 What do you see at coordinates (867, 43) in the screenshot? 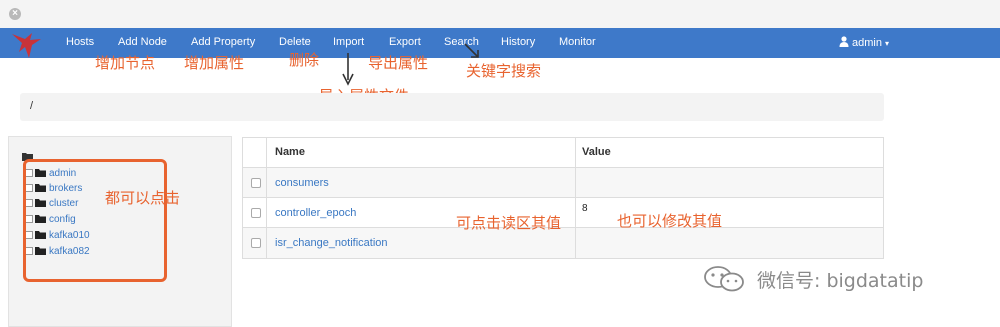
I see `user-name: admin` at bounding box center [867, 43].